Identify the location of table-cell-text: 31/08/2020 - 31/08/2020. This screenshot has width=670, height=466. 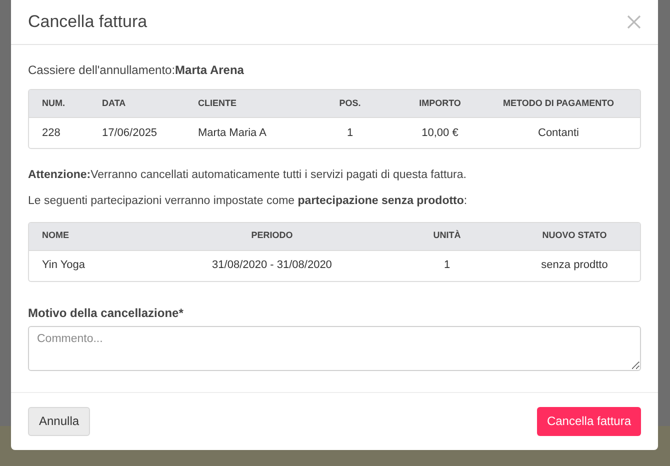
(272, 266).